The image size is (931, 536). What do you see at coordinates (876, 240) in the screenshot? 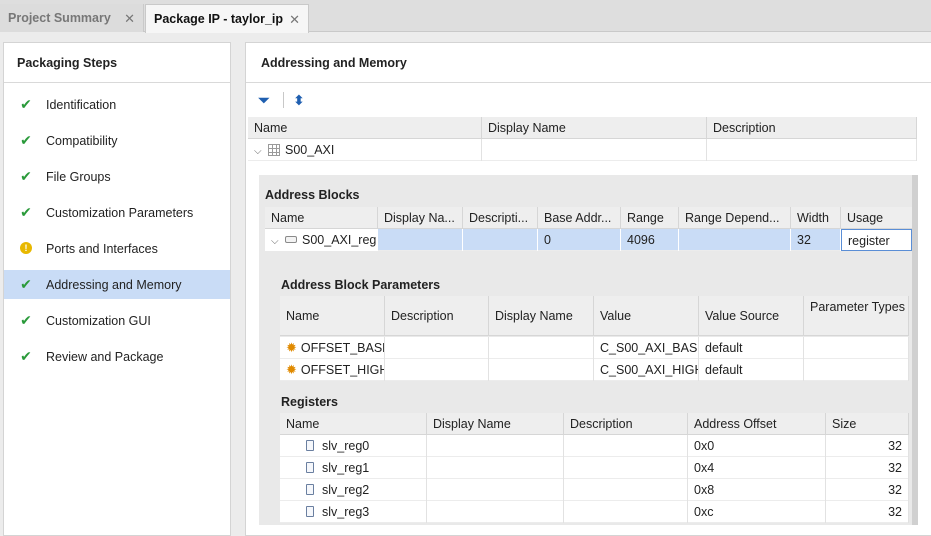
I see `usage-cell: register` at bounding box center [876, 240].